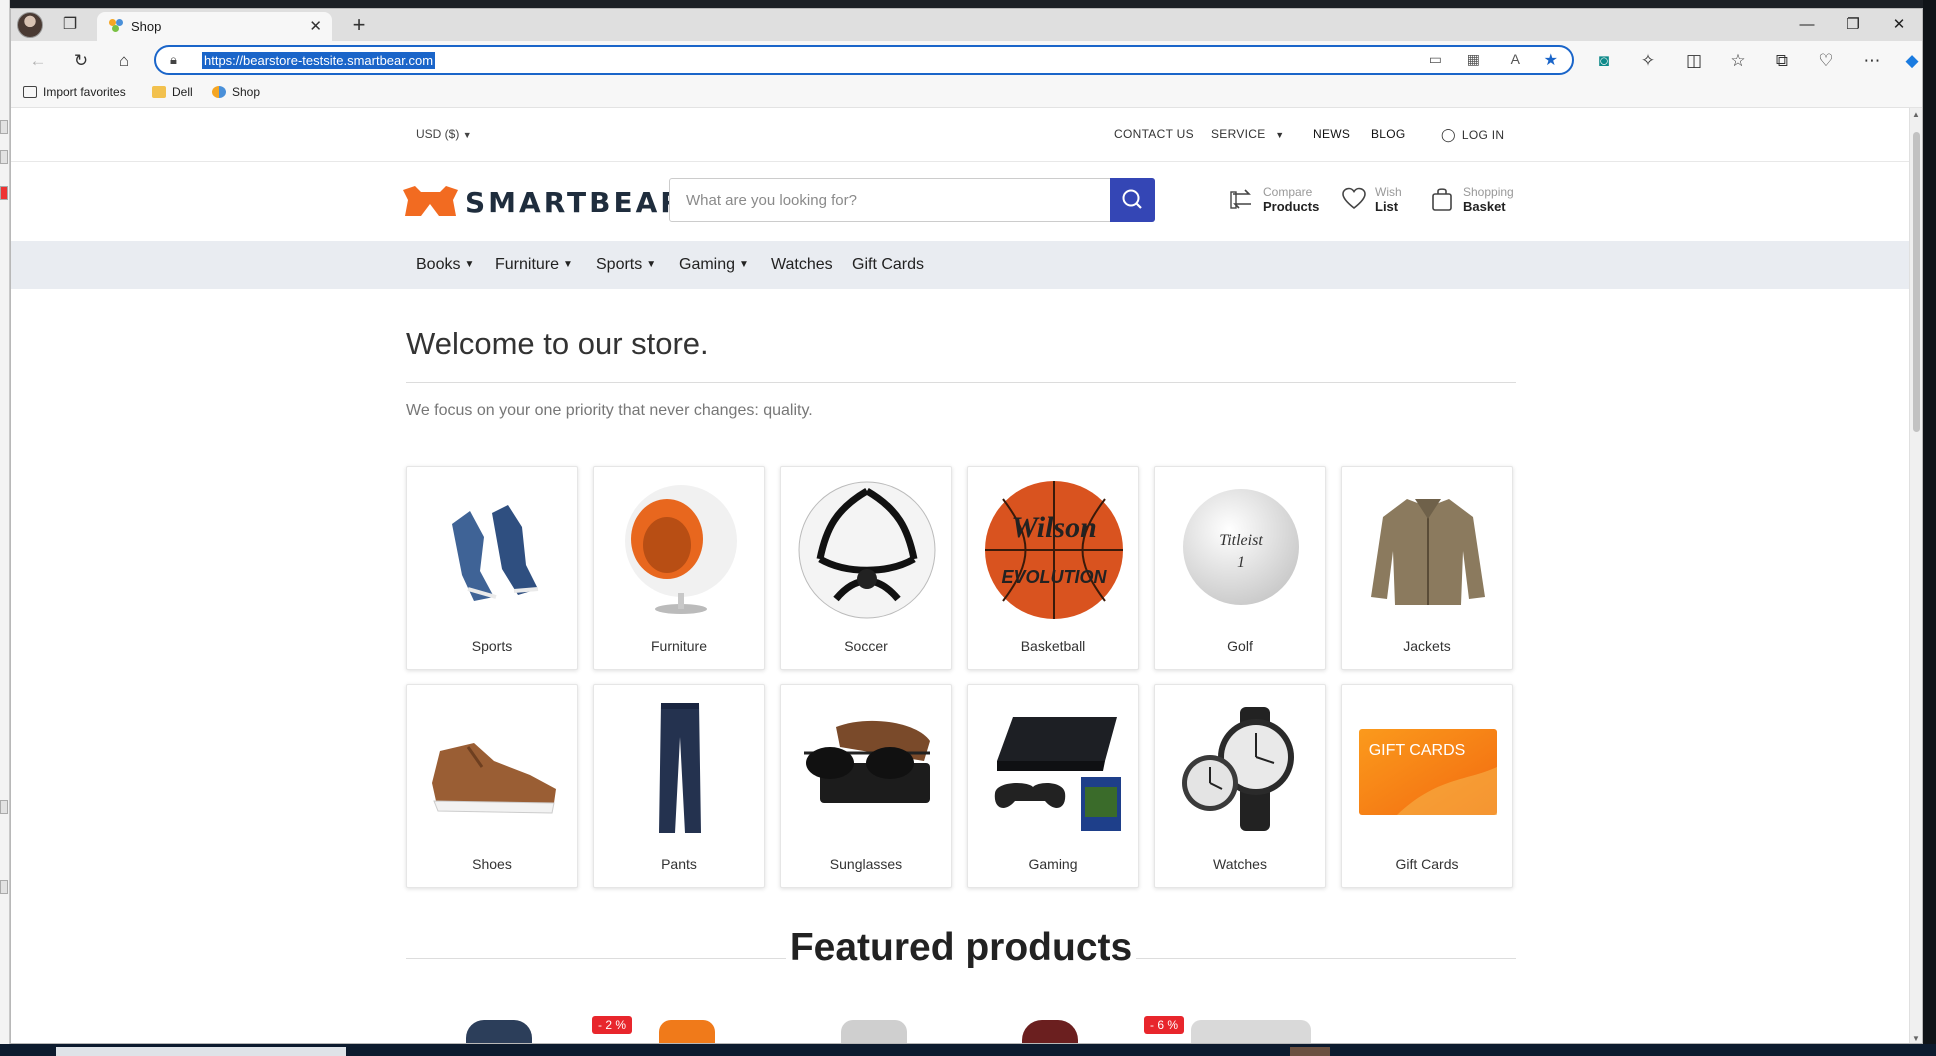 This screenshot has width=1936, height=1056. What do you see at coordinates (81, 61) in the screenshot?
I see `refresh-icon: ↻` at bounding box center [81, 61].